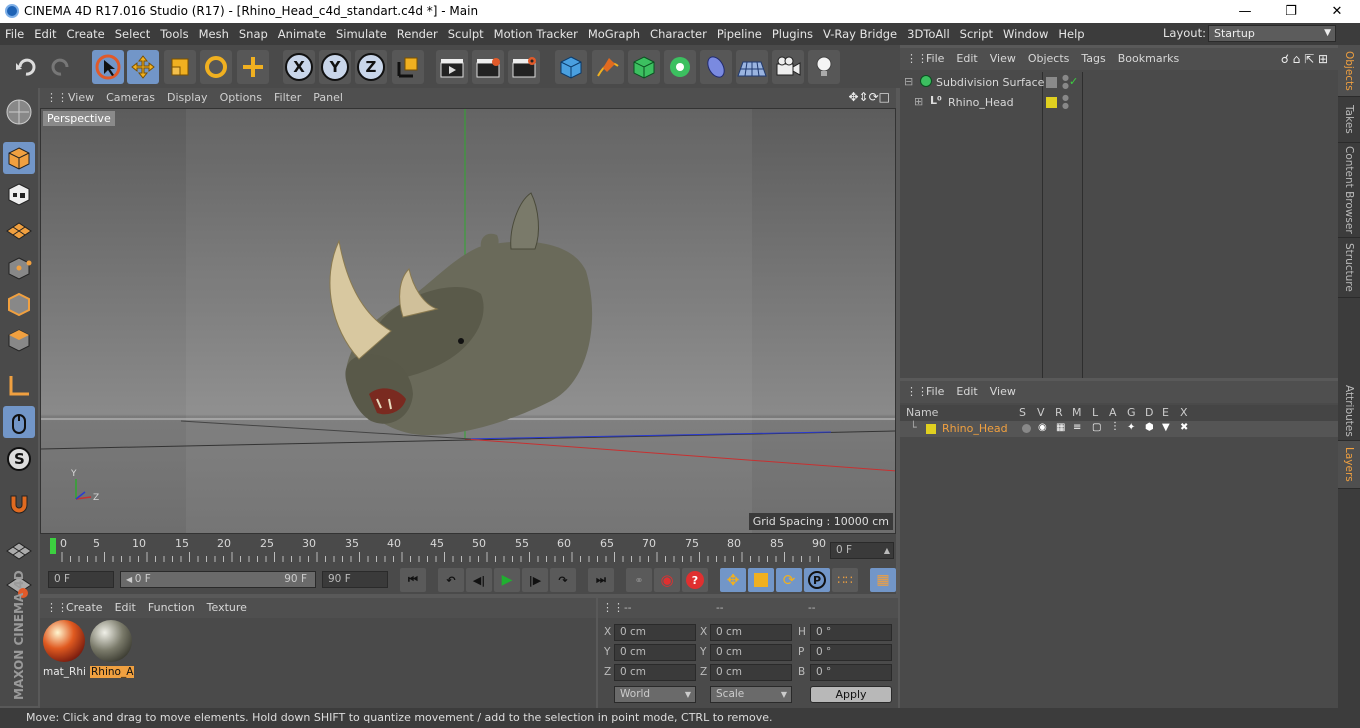 The width and height of the screenshot is (1360, 728). I want to click on rotation-h-field: 0 °, so click(851, 632).